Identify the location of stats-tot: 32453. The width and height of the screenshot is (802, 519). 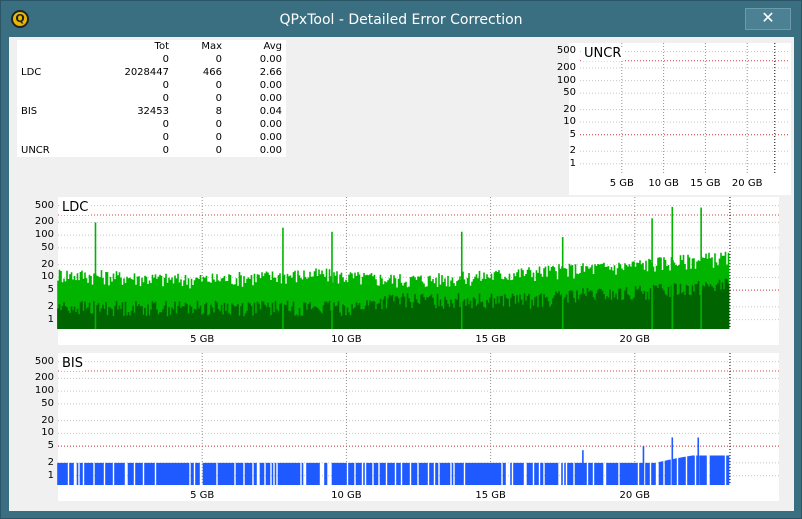
(153, 111).